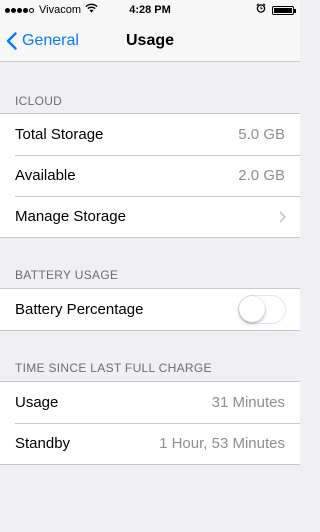 Image resolution: width=320 pixels, height=532 pixels. Describe the element at coordinates (59, 134) in the screenshot. I see `total-storage-label: Total Storage` at that location.